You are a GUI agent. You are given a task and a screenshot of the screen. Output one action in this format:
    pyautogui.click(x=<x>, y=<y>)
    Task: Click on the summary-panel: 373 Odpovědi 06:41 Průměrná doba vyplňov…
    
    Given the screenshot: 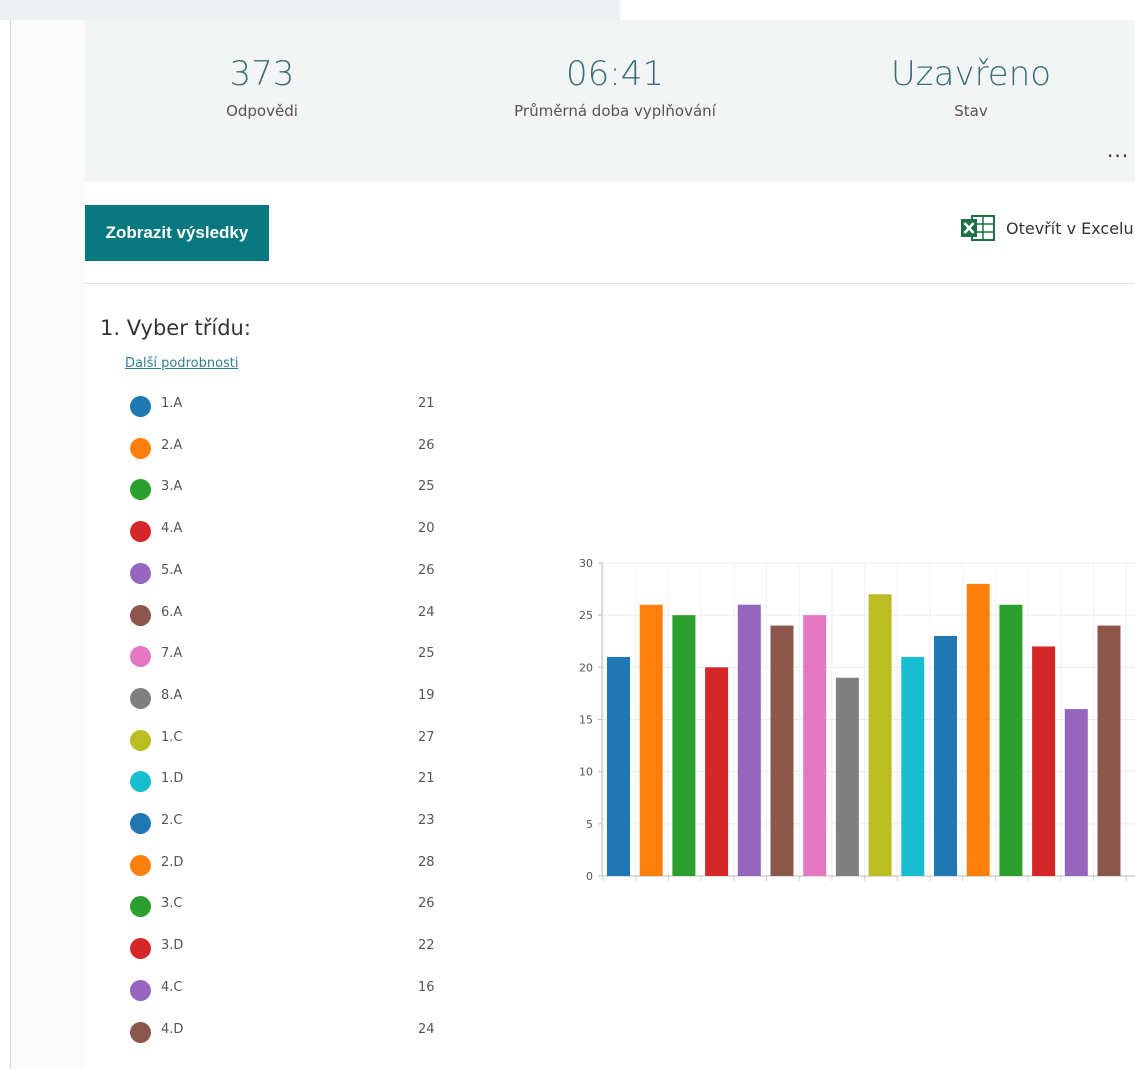 What is the action you would take?
    pyautogui.click(x=610, y=101)
    